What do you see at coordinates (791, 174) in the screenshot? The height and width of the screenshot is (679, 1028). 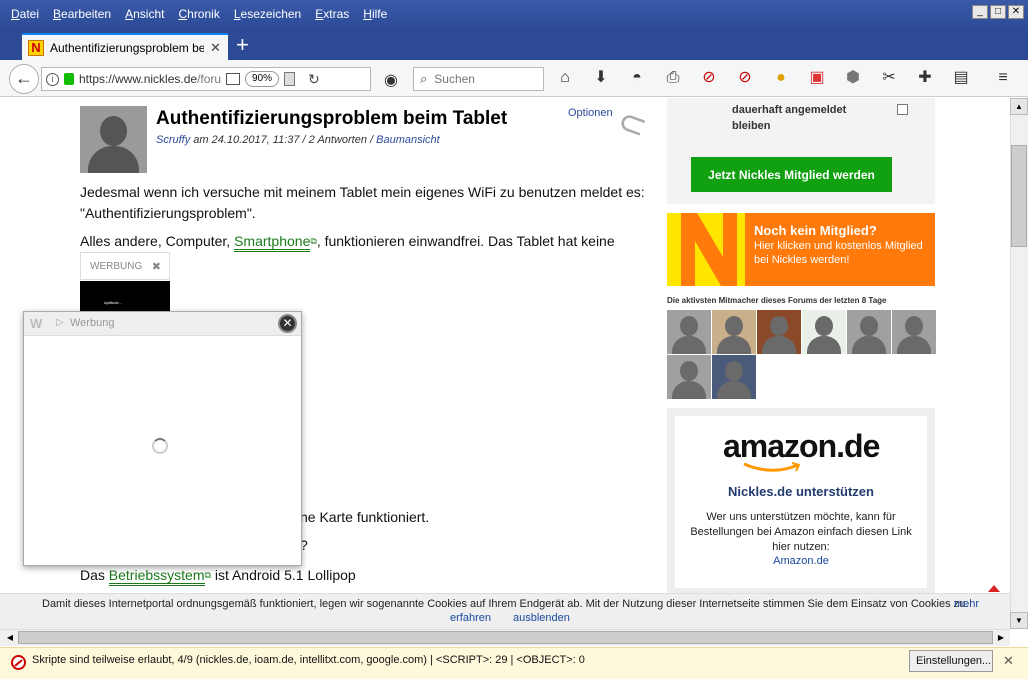 I see `join-member-button: Jetzt Nickles Mitglied werden` at bounding box center [791, 174].